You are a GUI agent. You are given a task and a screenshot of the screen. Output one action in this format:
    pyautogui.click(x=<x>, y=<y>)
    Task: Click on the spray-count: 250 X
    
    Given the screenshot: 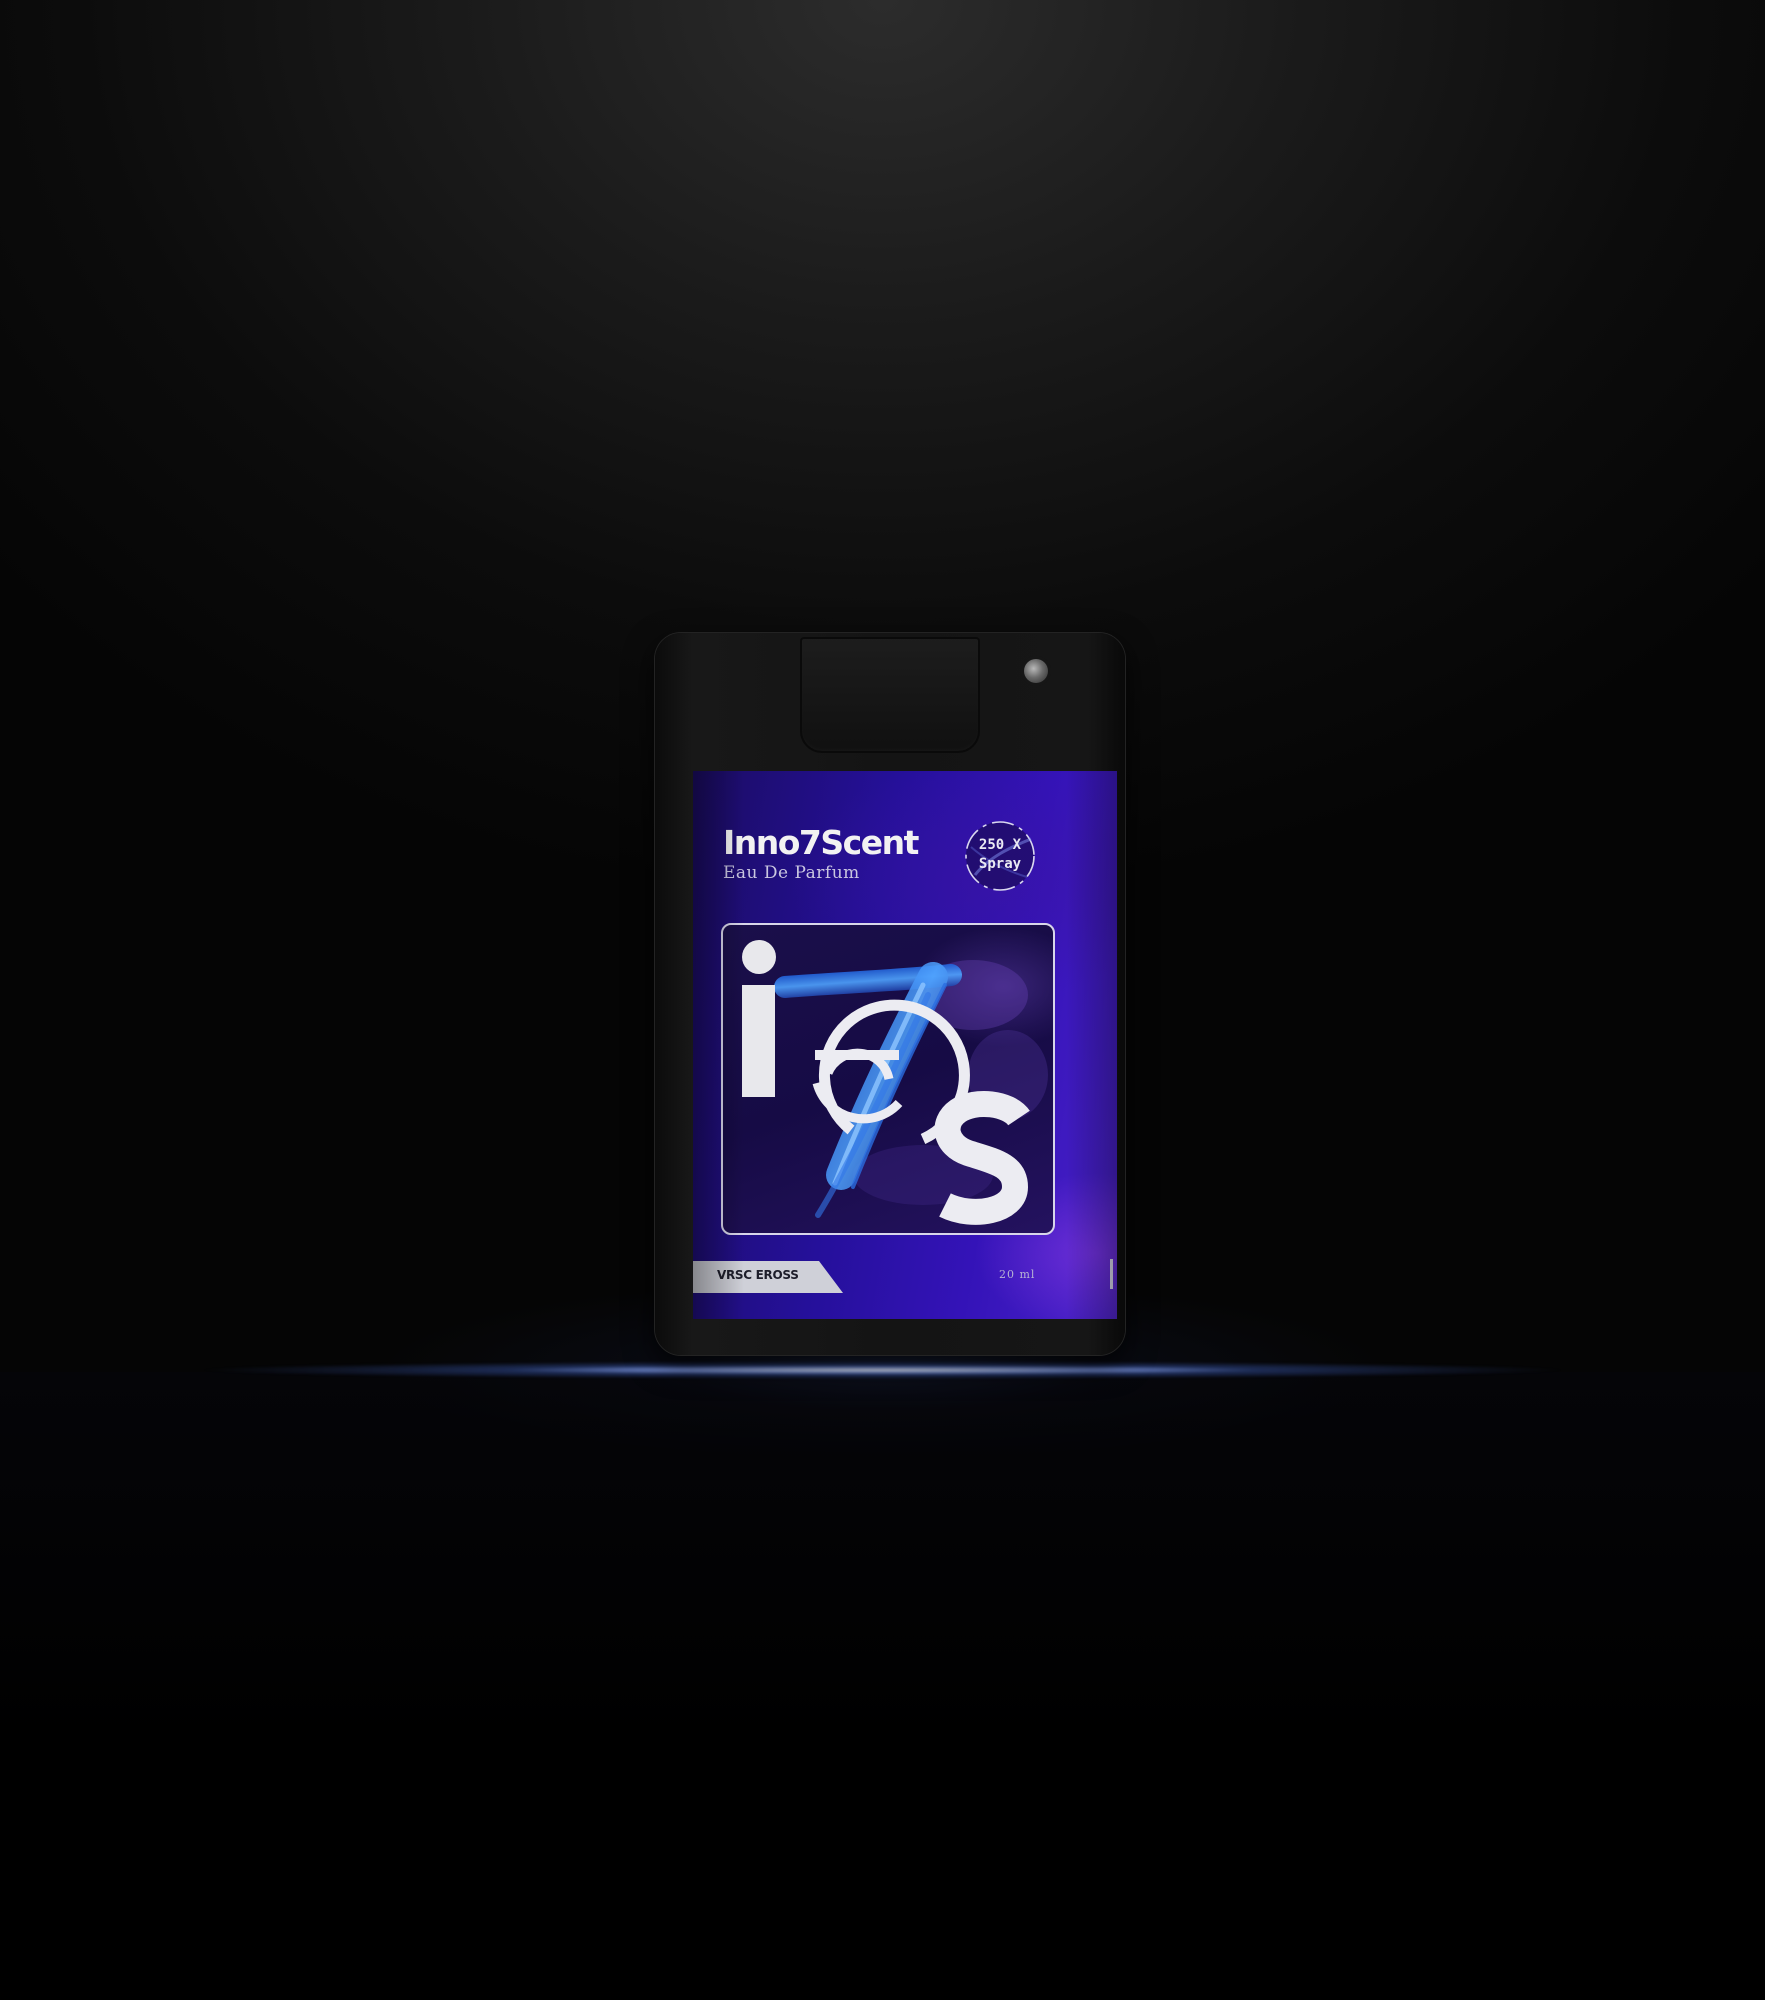 What is the action you would take?
    pyautogui.click(x=1000, y=845)
    